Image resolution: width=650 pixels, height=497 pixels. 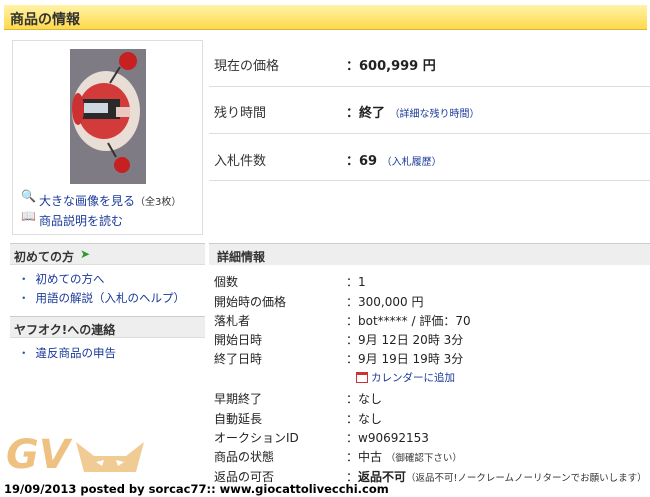 I want to click on detail-label: 終了日時, so click(x=238, y=359).